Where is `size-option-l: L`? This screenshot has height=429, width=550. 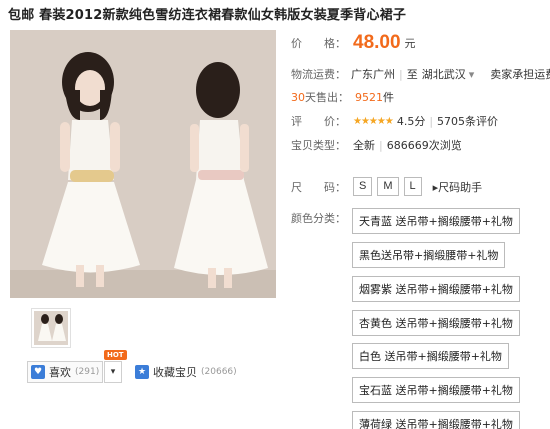 size-option-l: L is located at coordinates (412, 186).